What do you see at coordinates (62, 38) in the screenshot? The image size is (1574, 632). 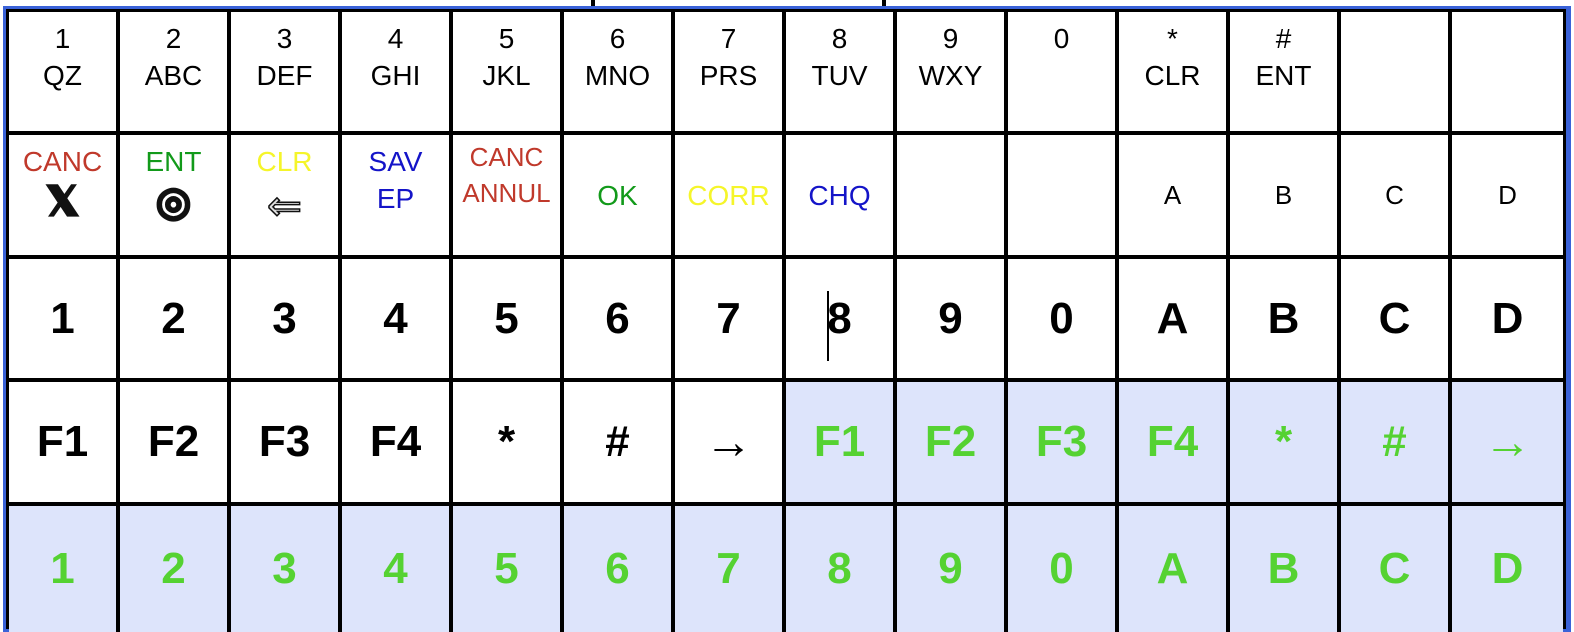 I see `key-number: 1` at bounding box center [62, 38].